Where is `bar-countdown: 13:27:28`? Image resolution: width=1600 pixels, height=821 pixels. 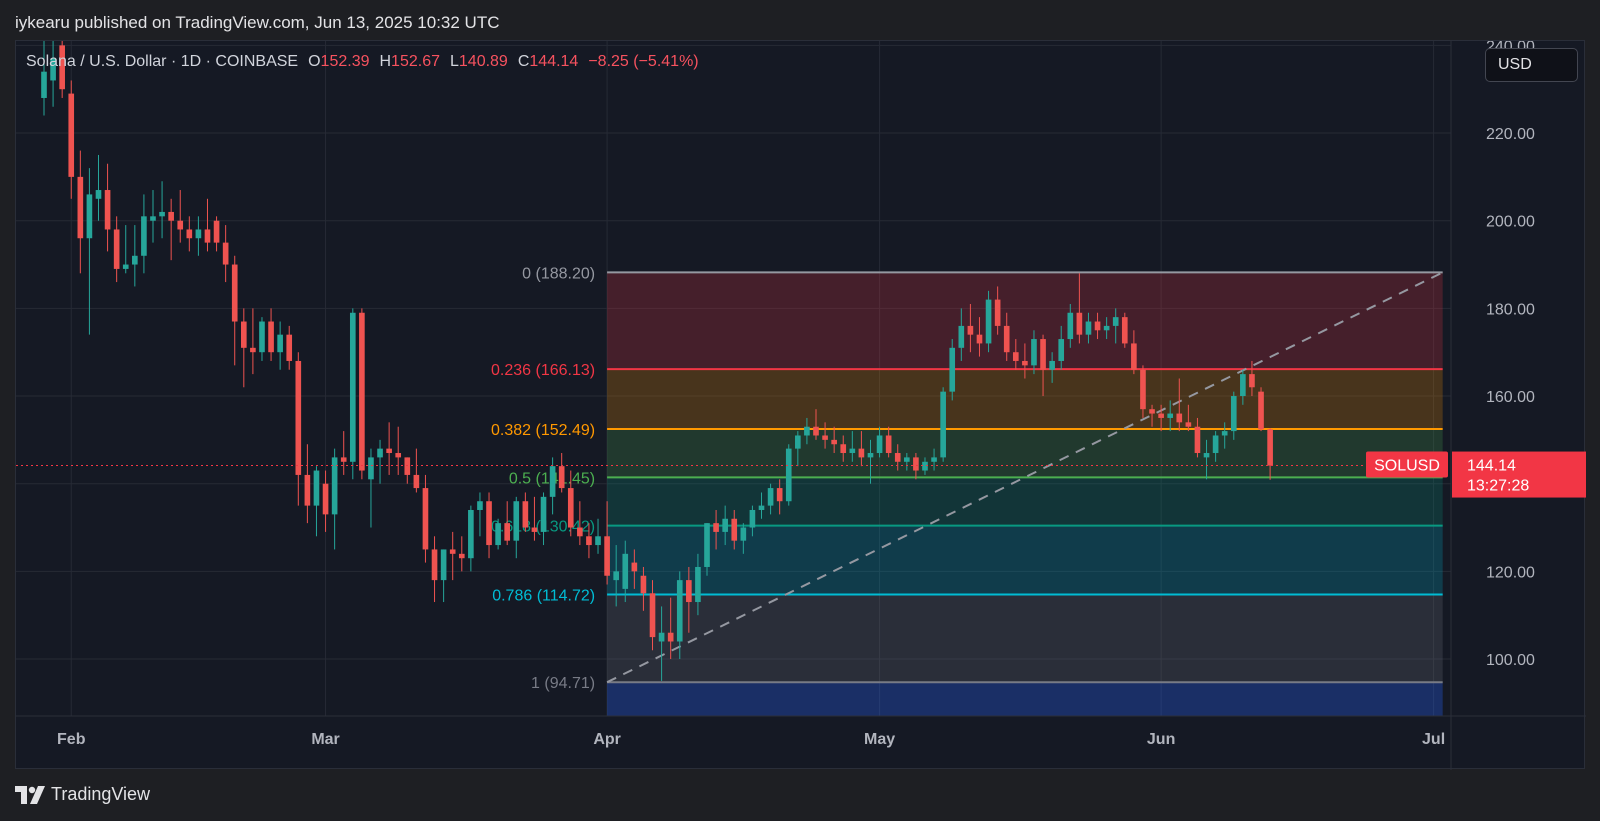
bar-countdown: 13:27:28 is located at coordinates (1498, 486).